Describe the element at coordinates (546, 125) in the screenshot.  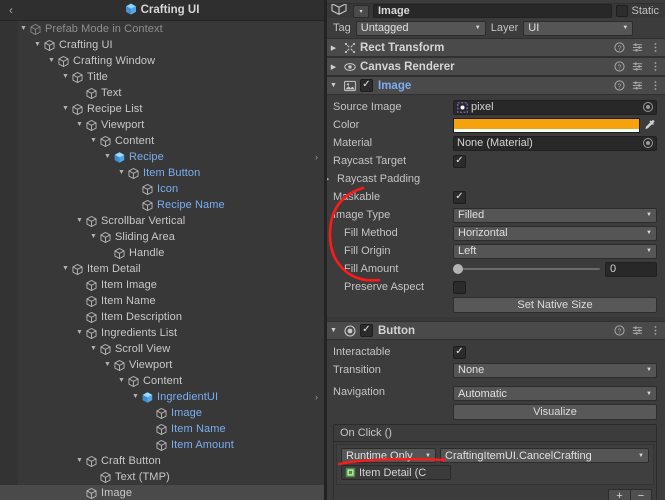
I see `color-swatch` at that location.